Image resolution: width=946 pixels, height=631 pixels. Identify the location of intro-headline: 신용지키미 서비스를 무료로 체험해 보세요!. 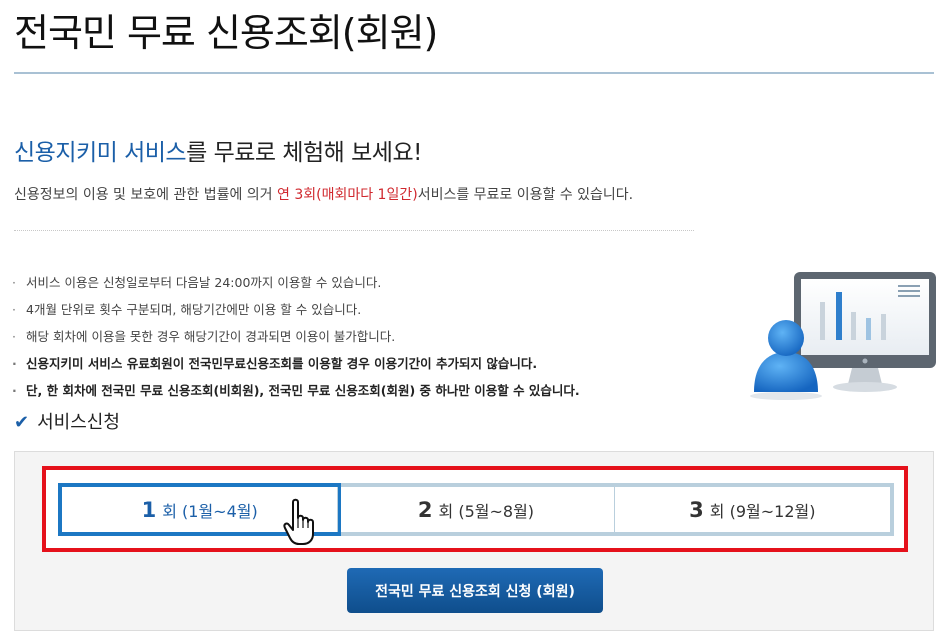
(218, 150).